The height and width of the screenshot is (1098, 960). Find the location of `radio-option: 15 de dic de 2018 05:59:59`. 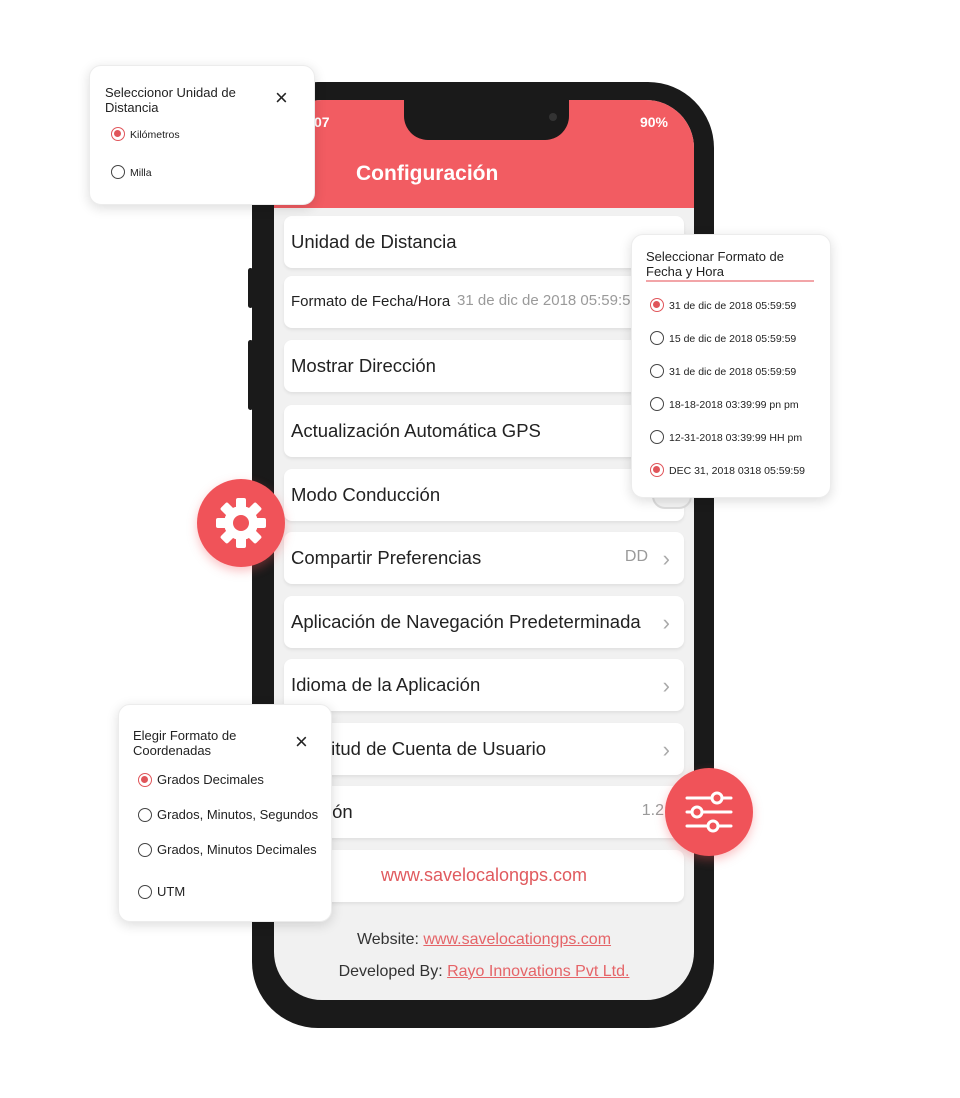

radio-option: 15 de dic de 2018 05:59:59 is located at coordinates (723, 338).